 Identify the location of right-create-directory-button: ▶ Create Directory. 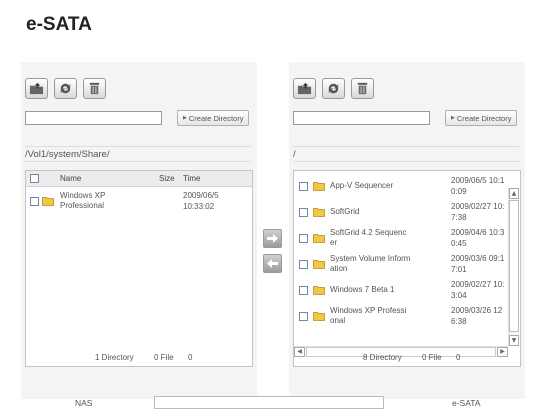
(481, 118).